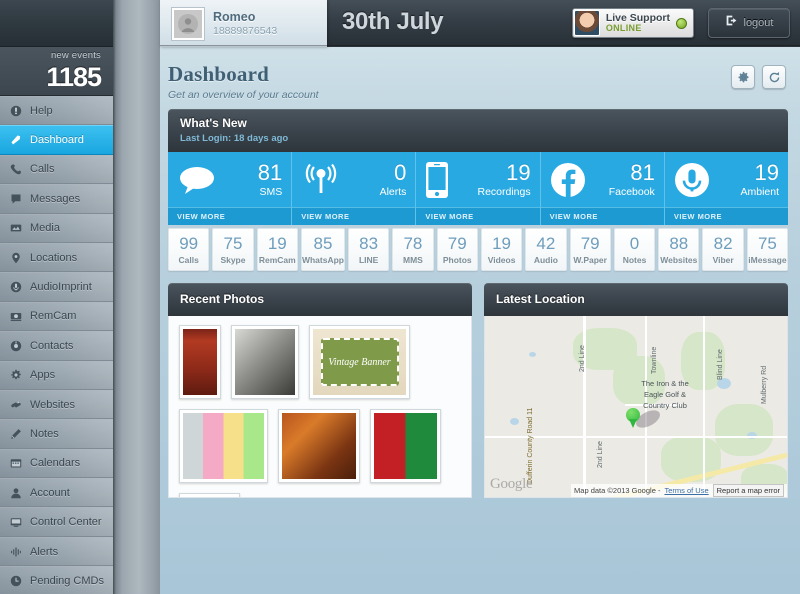 This screenshot has height=594, width=800. I want to click on profile-block: Romeo 18889876543, so click(243, 23).